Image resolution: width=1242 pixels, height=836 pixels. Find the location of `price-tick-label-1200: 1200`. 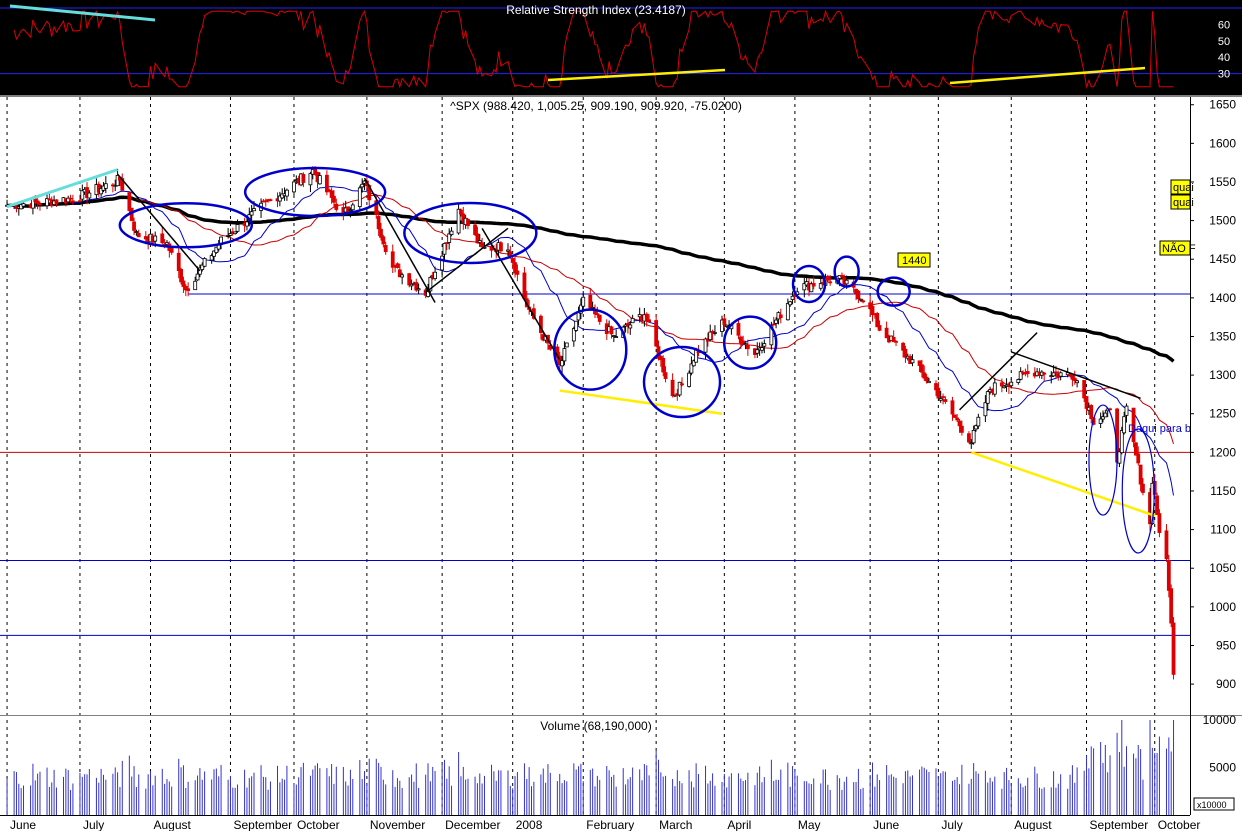

price-tick-label-1200: 1200 is located at coordinates (1222, 452).